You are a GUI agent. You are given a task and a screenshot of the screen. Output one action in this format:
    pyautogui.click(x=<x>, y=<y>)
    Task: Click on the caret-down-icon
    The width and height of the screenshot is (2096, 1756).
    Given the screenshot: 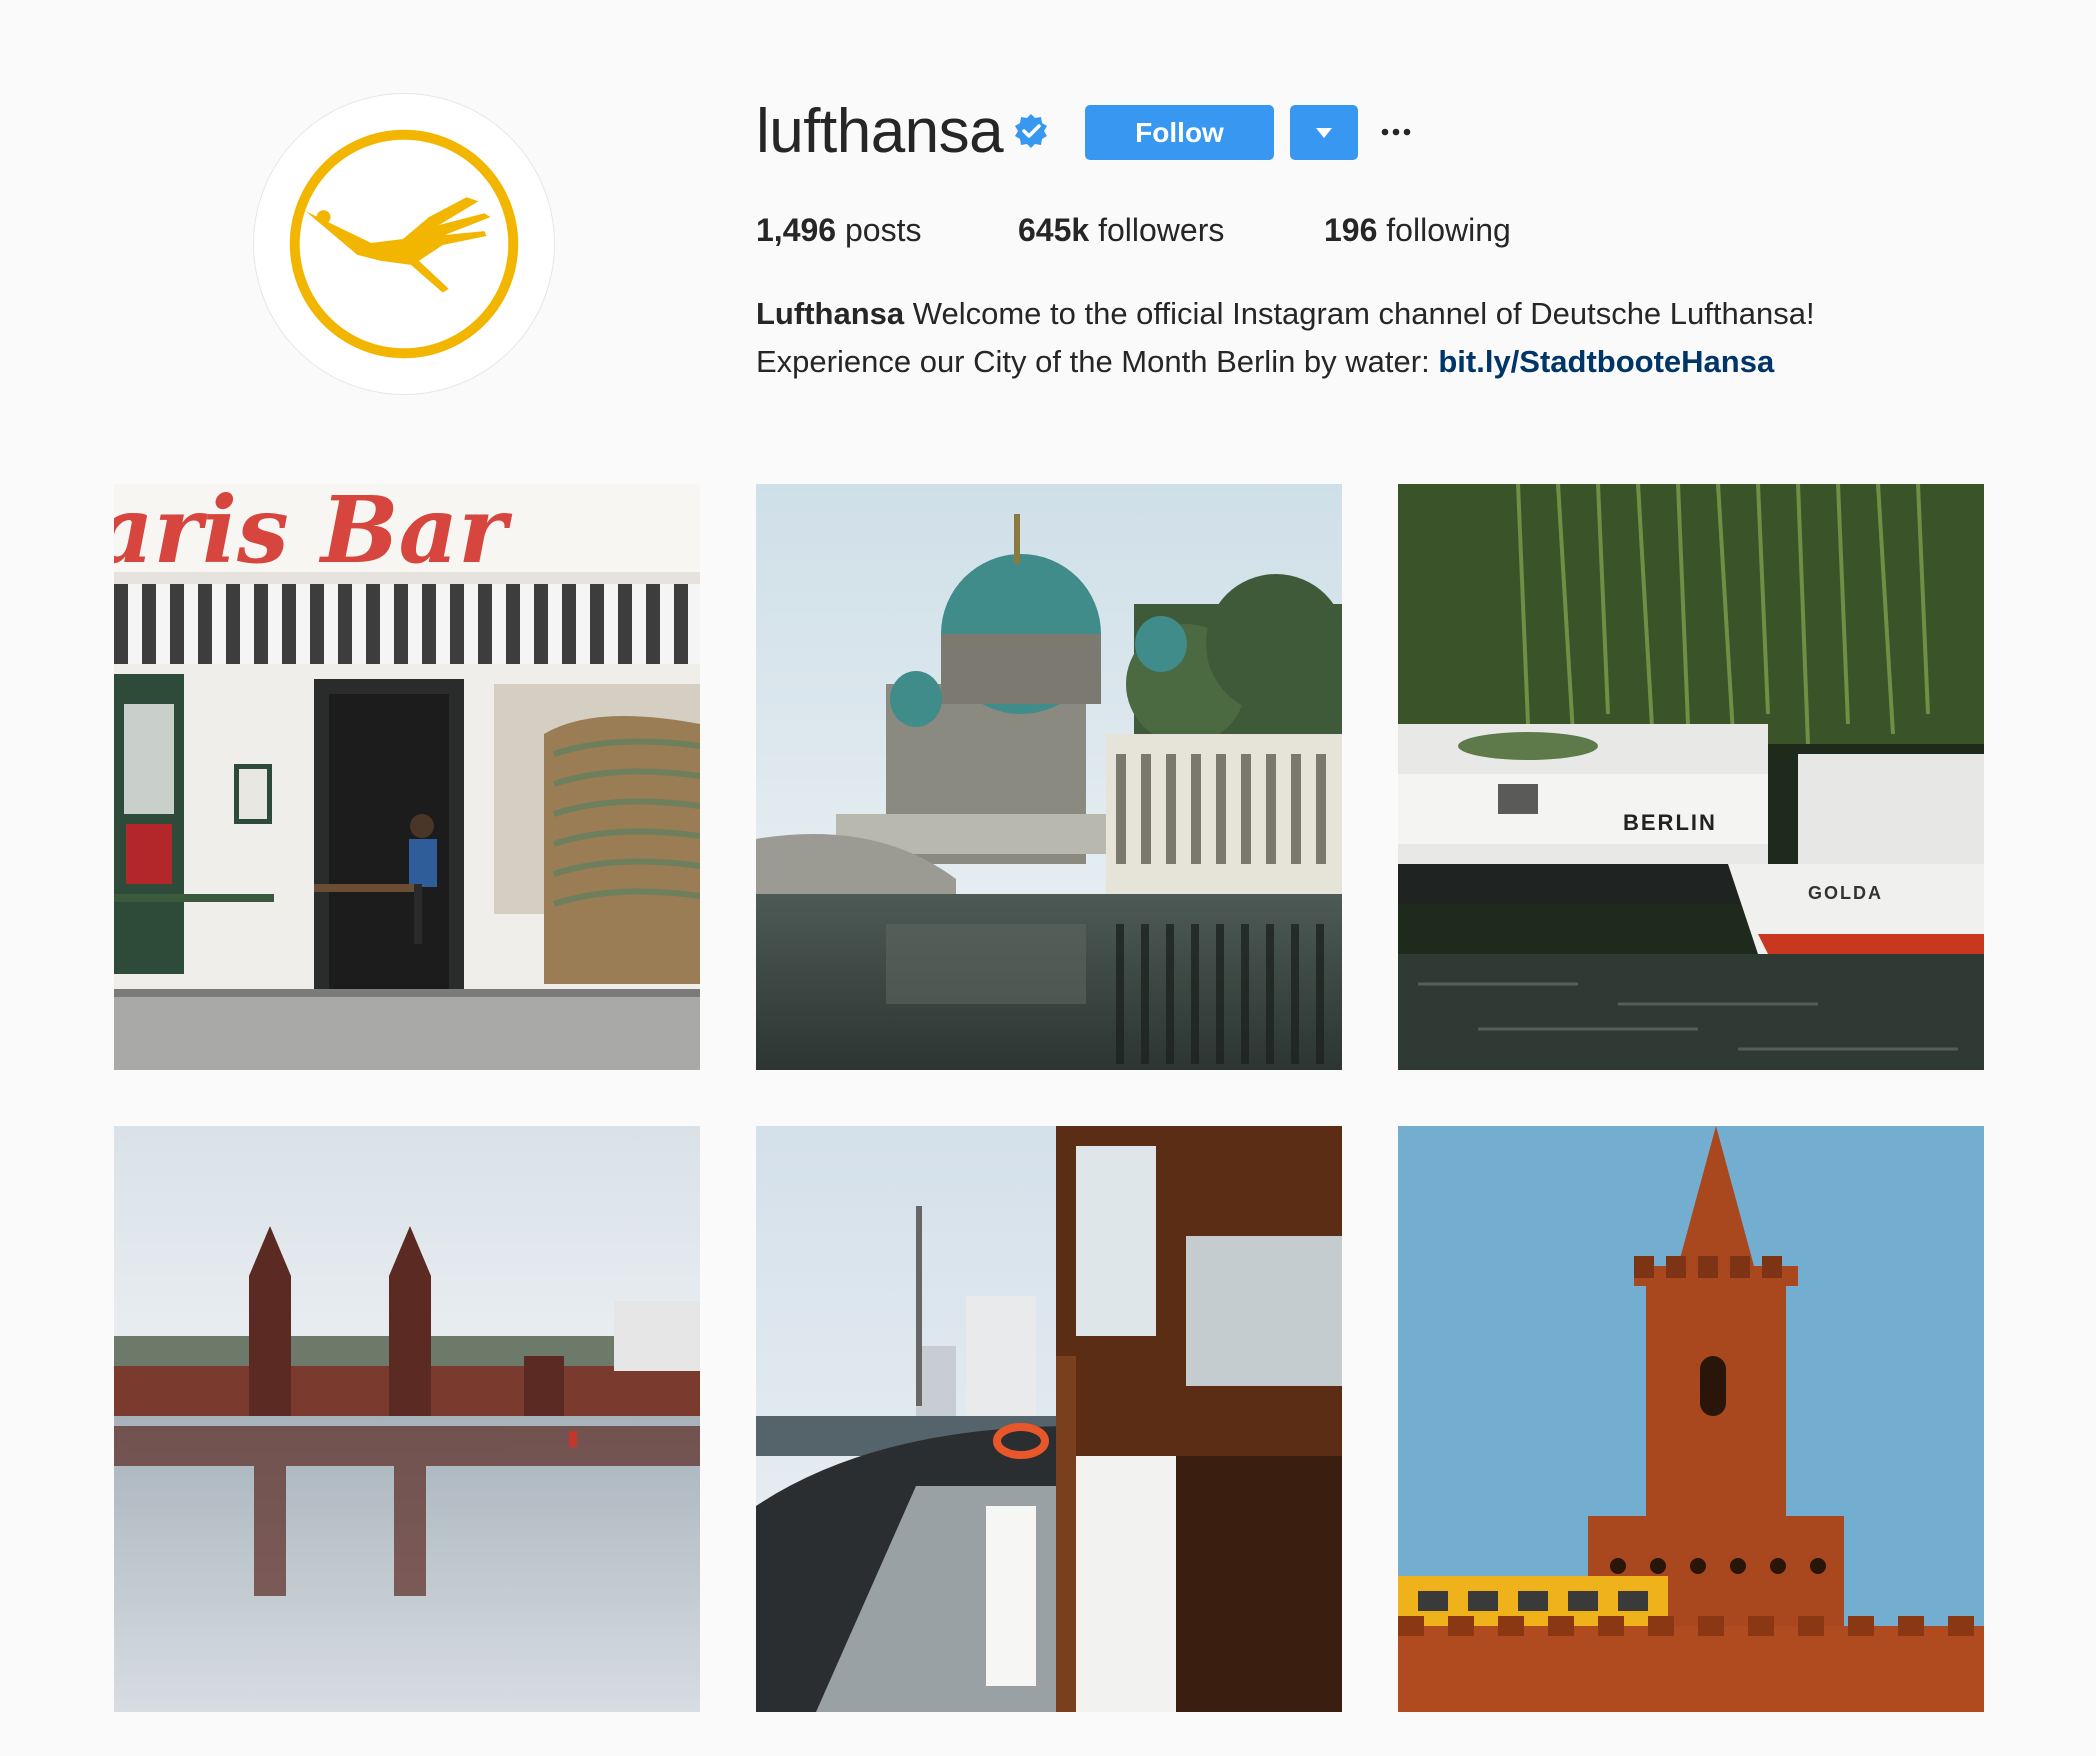 What is the action you would take?
    pyautogui.click(x=1324, y=133)
    